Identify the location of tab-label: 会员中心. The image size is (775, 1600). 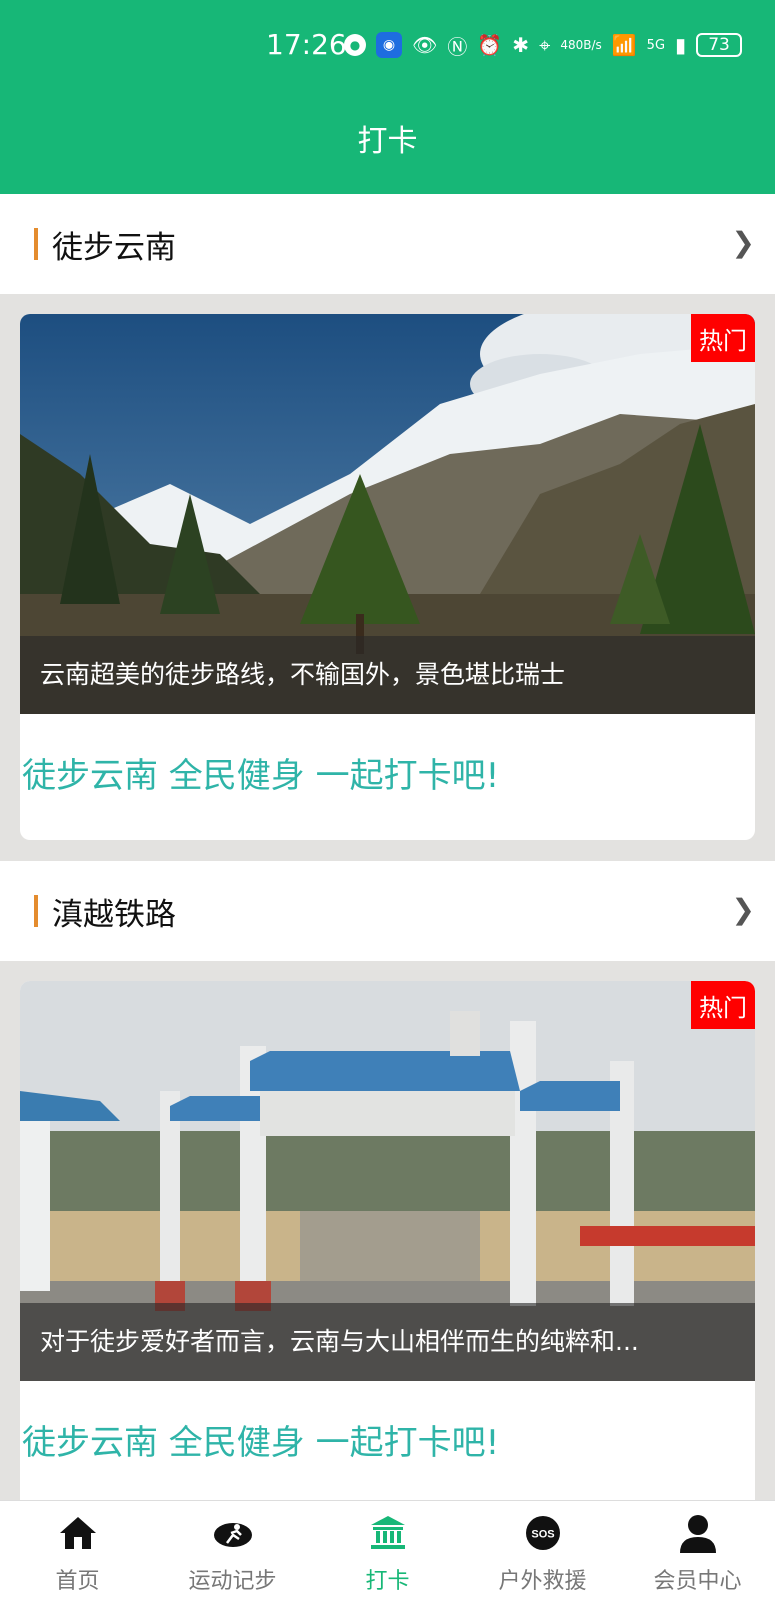
(697, 1581).